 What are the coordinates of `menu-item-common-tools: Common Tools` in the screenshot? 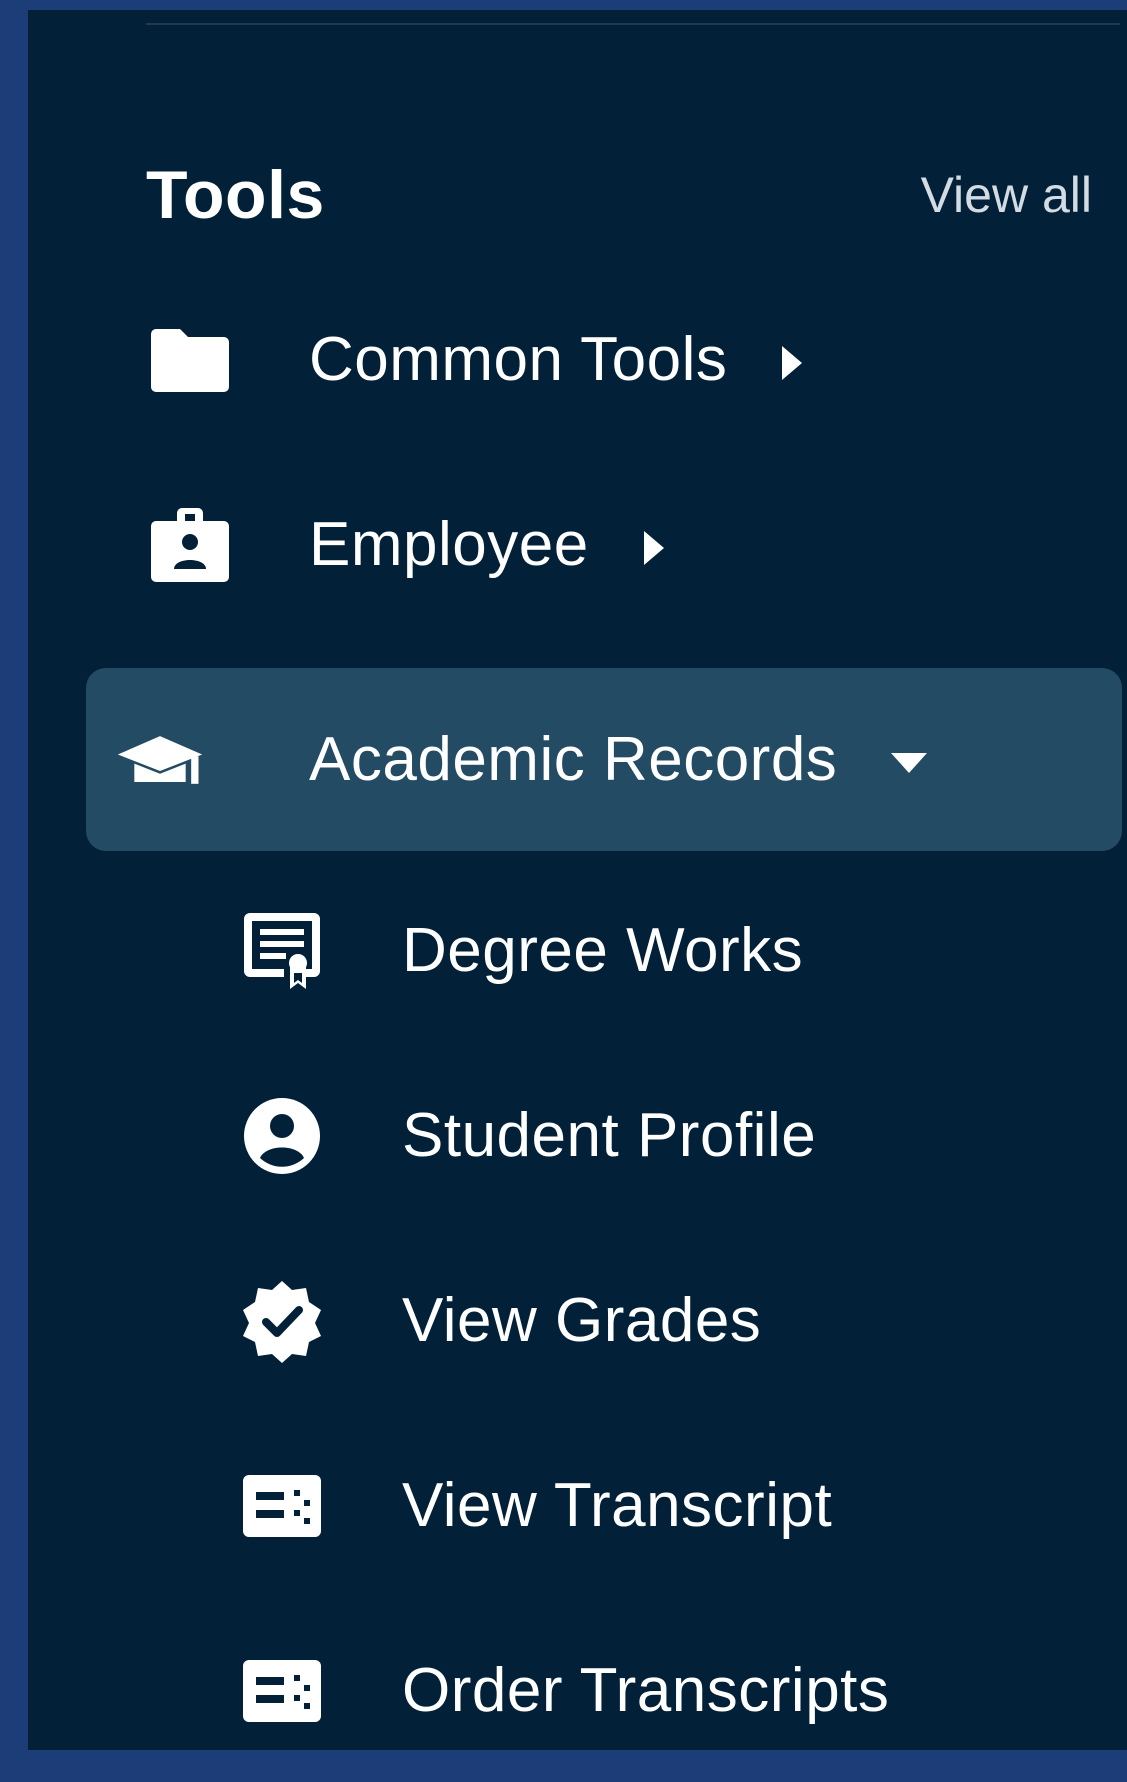 It's located at (620, 359).